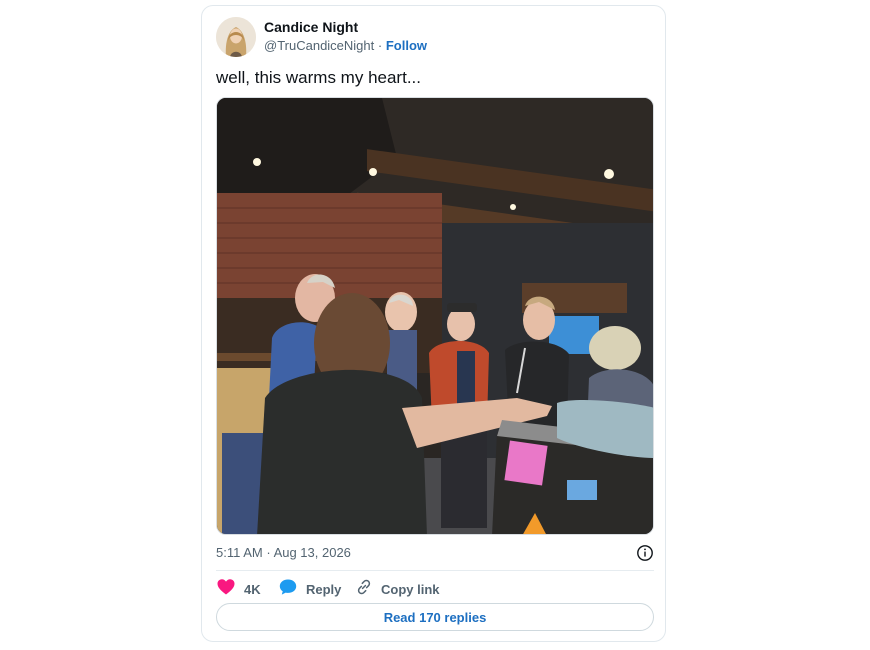 This screenshot has width=870, height=650. I want to click on follow-button: Follow, so click(406, 45).